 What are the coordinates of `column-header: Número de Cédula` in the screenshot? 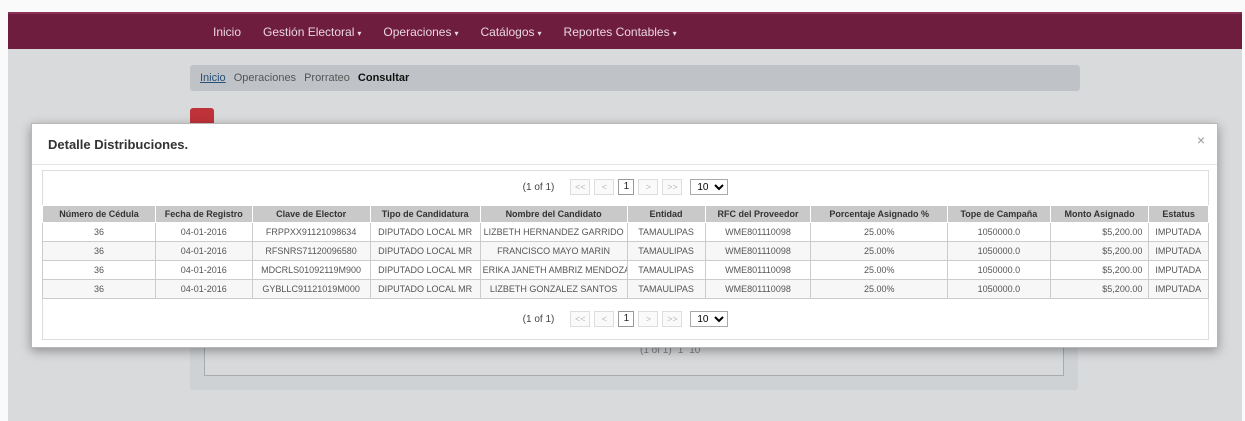 It's located at (99, 214).